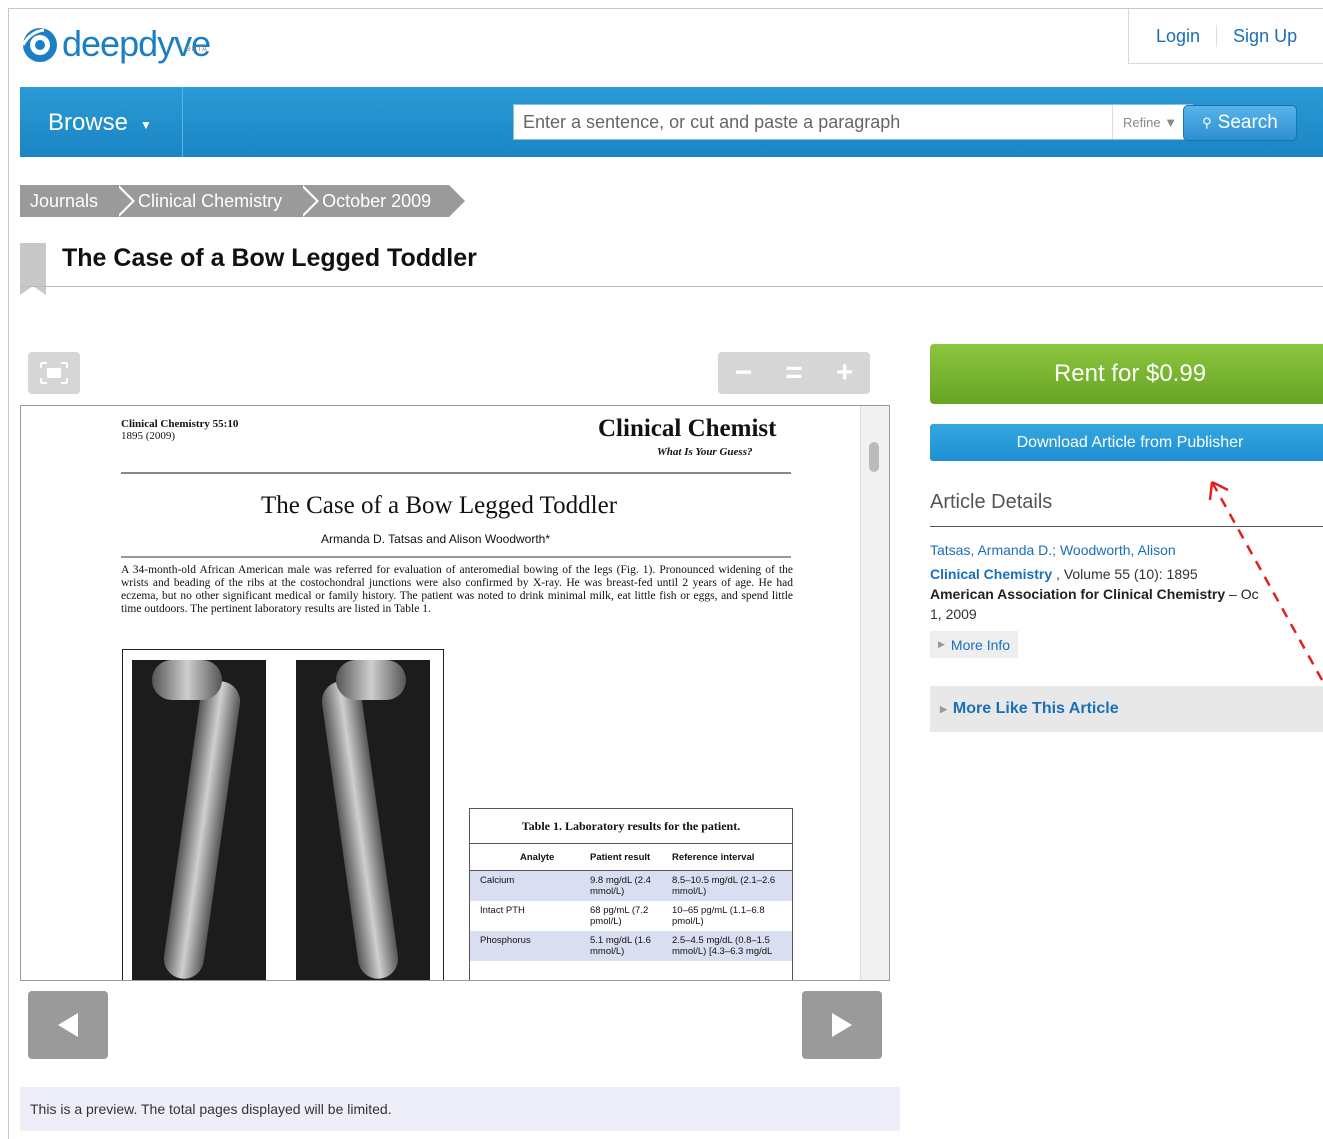 This screenshot has width=1323, height=1139. What do you see at coordinates (713, 857) in the screenshot?
I see `table-header-reference: Reference interval` at bounding box center [713, 857].